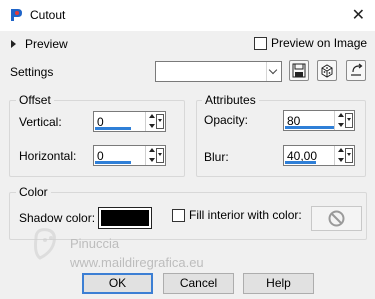  Describe the element at coordinates (260, 43) in the screenshot. I see `preview-on-image-check` at that location.